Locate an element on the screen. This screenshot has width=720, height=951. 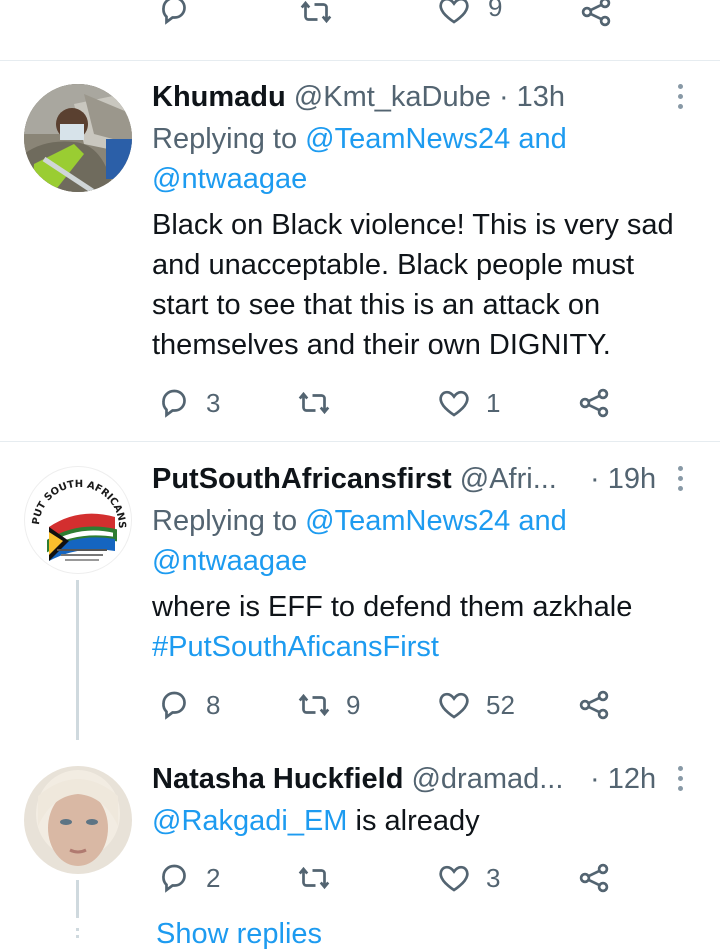
avatar: PUT SOUTH AFRICANS FIRST is located at coordinates (78, 520).